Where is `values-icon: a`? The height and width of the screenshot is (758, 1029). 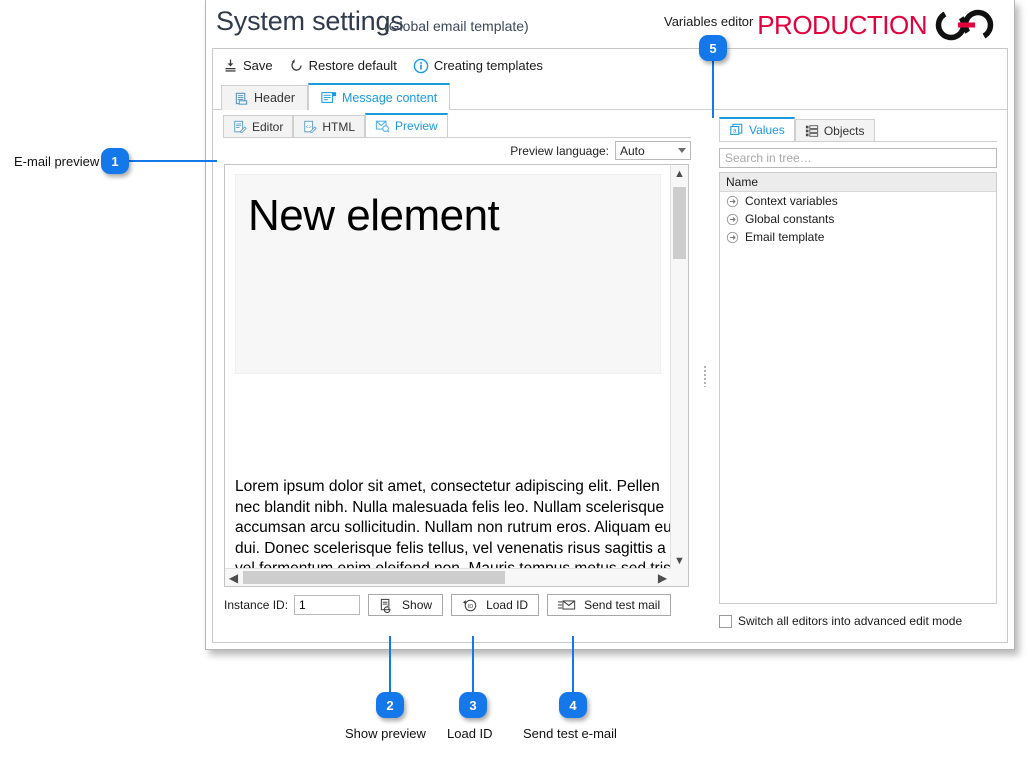
values-icon: a is located at coordinates (736, 129).